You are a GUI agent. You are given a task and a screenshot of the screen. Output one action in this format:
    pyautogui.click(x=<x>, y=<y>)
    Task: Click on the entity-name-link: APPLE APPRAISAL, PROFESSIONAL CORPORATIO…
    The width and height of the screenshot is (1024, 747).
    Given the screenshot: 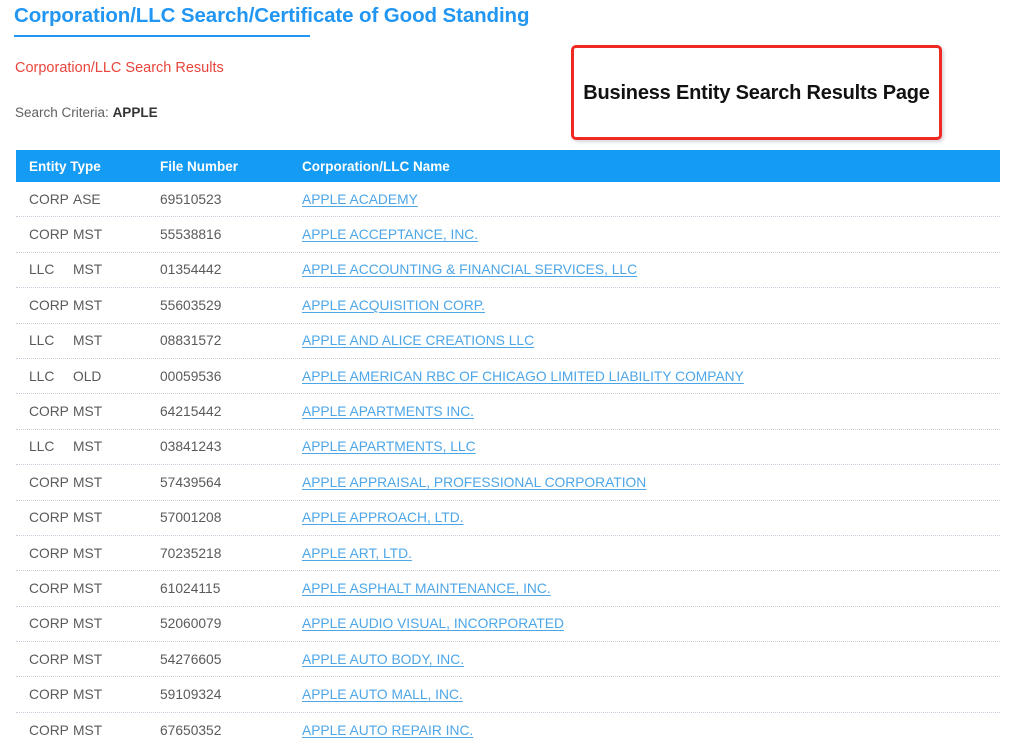 What is the action you would take?
    pyautogui.click(x=474, y=482)
    